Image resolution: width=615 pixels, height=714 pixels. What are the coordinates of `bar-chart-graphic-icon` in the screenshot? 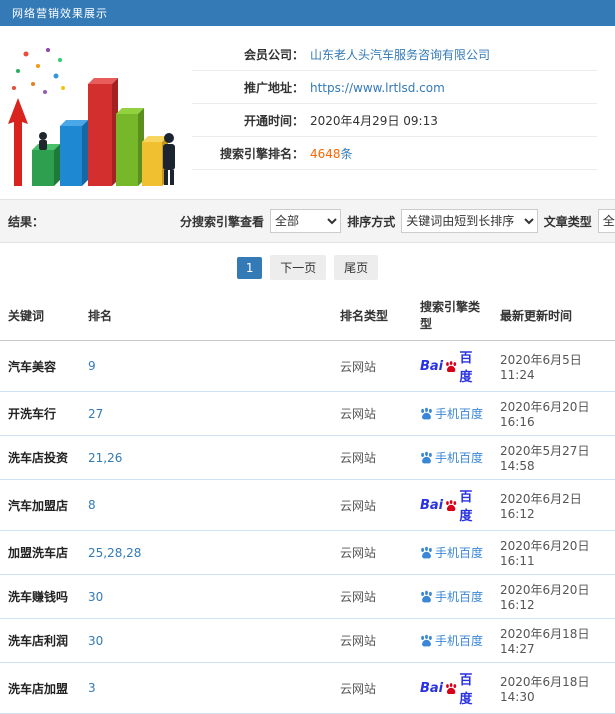 It's located at (91, 117).